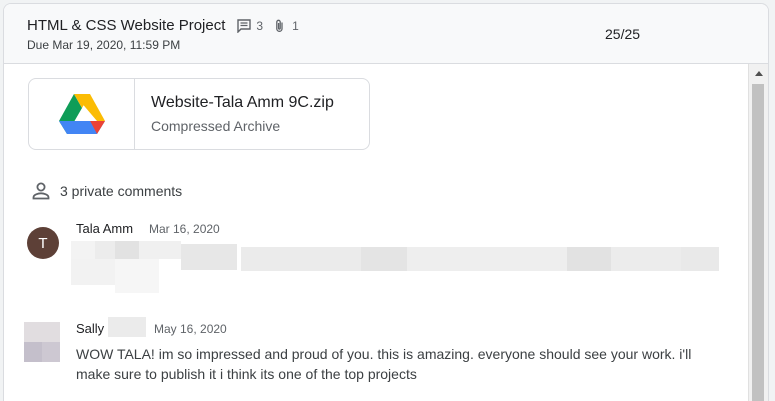 The width and height of the screenshot is (775, 401). Describe the element at coordinates (127, 327) in the screenshot. I see `redacted-surname` at that location.